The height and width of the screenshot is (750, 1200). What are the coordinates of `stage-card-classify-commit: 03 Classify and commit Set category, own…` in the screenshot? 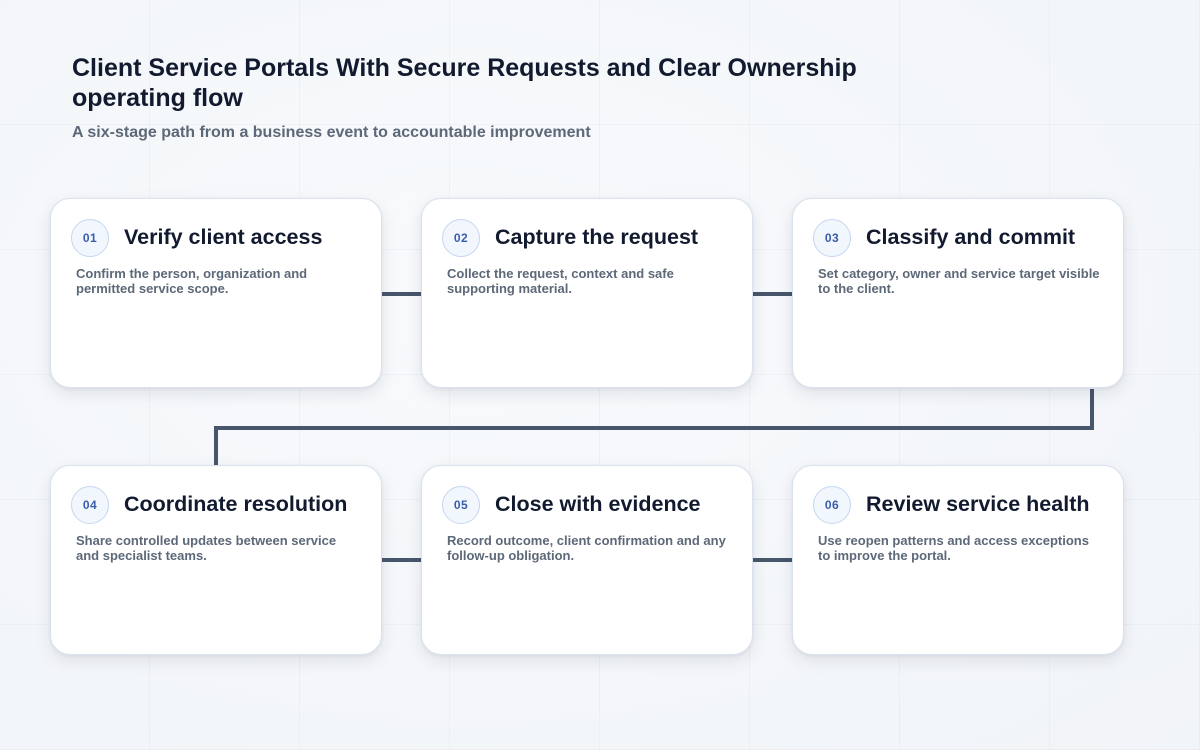 It's located at (958, 293).